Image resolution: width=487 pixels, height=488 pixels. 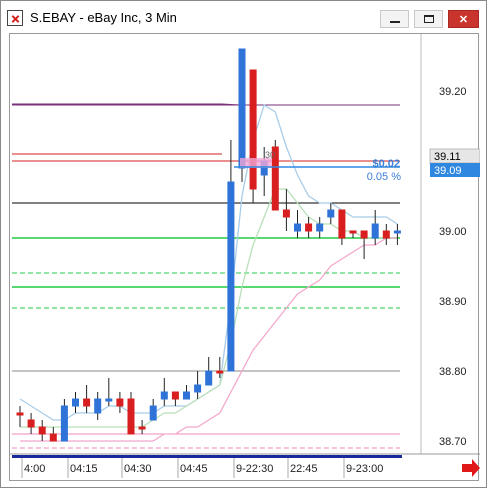 I want to click on time-tick-label: 22:45, so click(x=304, y=469).